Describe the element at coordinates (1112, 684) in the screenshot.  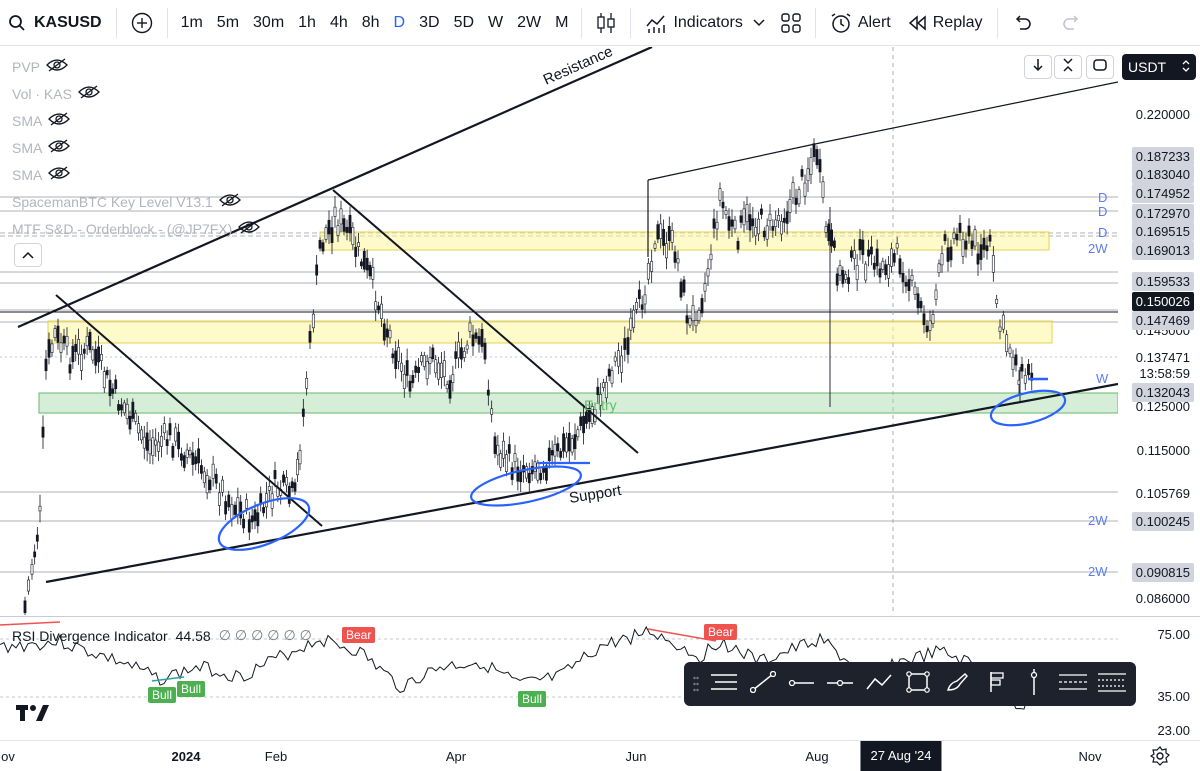
I see `fib-tool` at that location.